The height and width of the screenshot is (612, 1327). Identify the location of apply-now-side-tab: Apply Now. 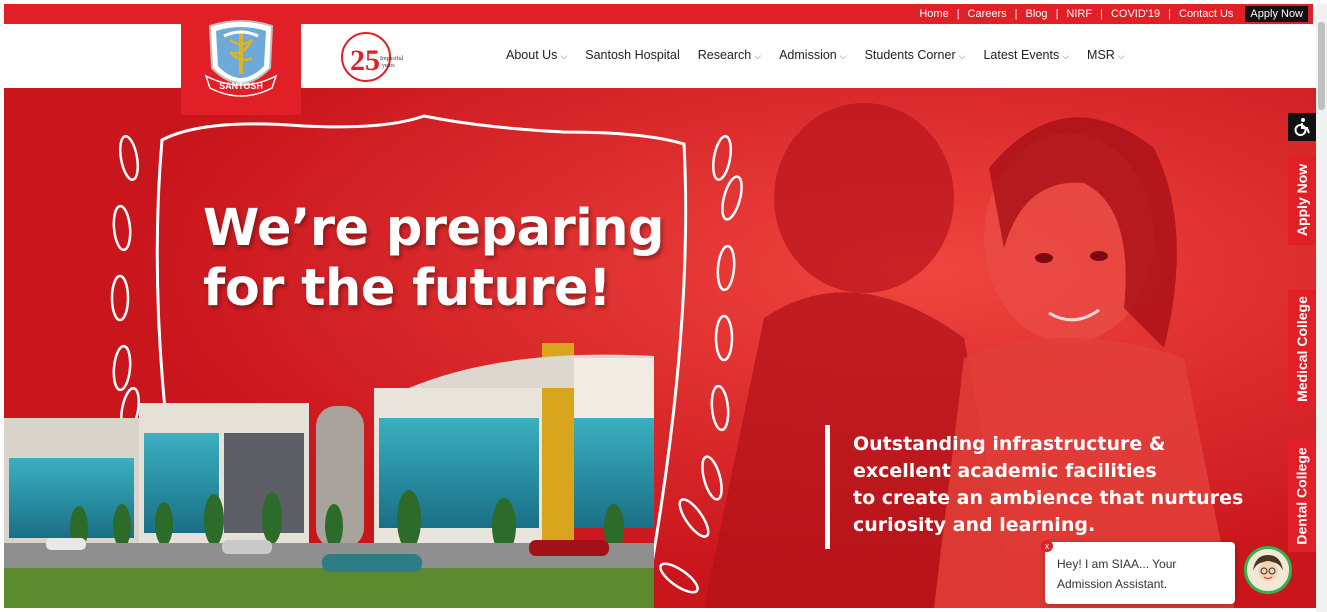
(1302, 200).